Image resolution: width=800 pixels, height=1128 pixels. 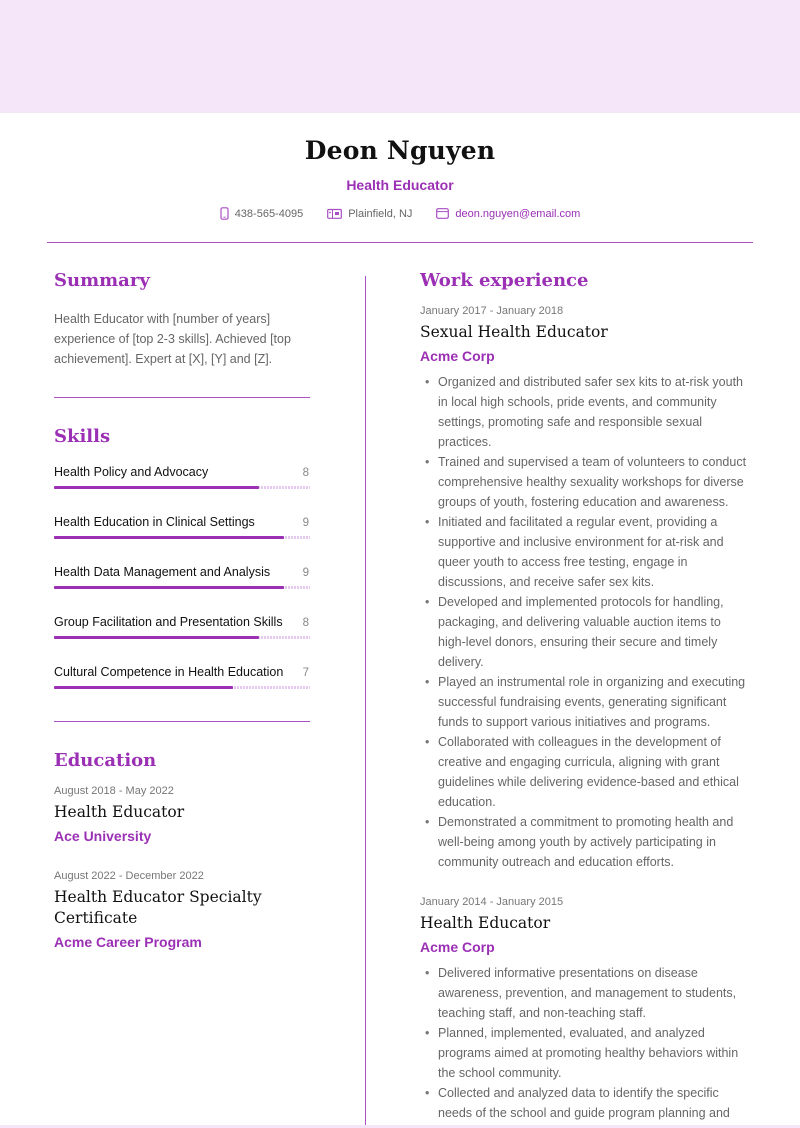 I want to click on skill-item: Health Data Management and Analysis 9, so click(x=182, y=577).